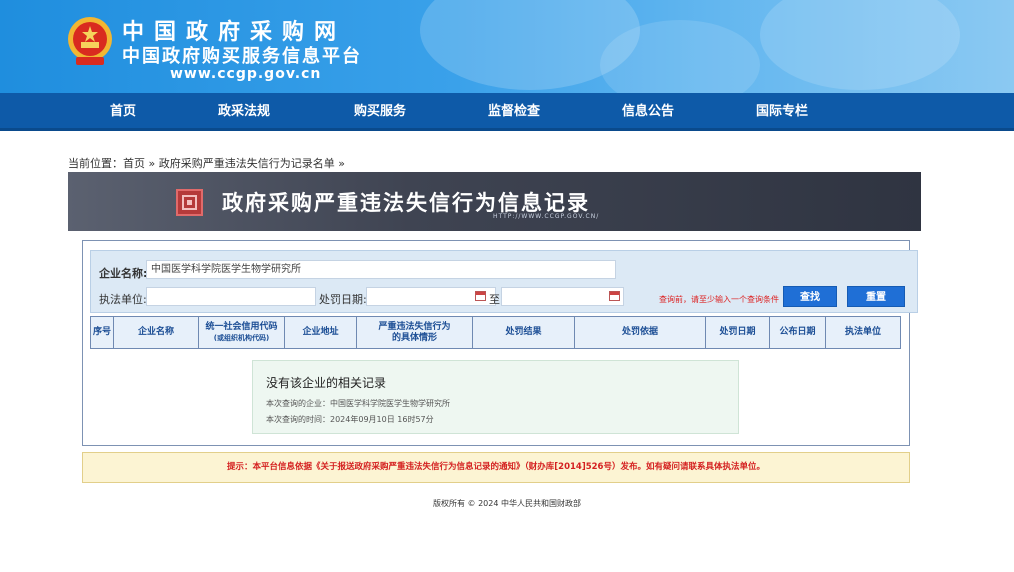 The image size is (1014, 572). What do you see at coordinates (798, 332) in the screenshot?
I see `column-header-publish-date: 公布日期` at bounding box center [798, 332].